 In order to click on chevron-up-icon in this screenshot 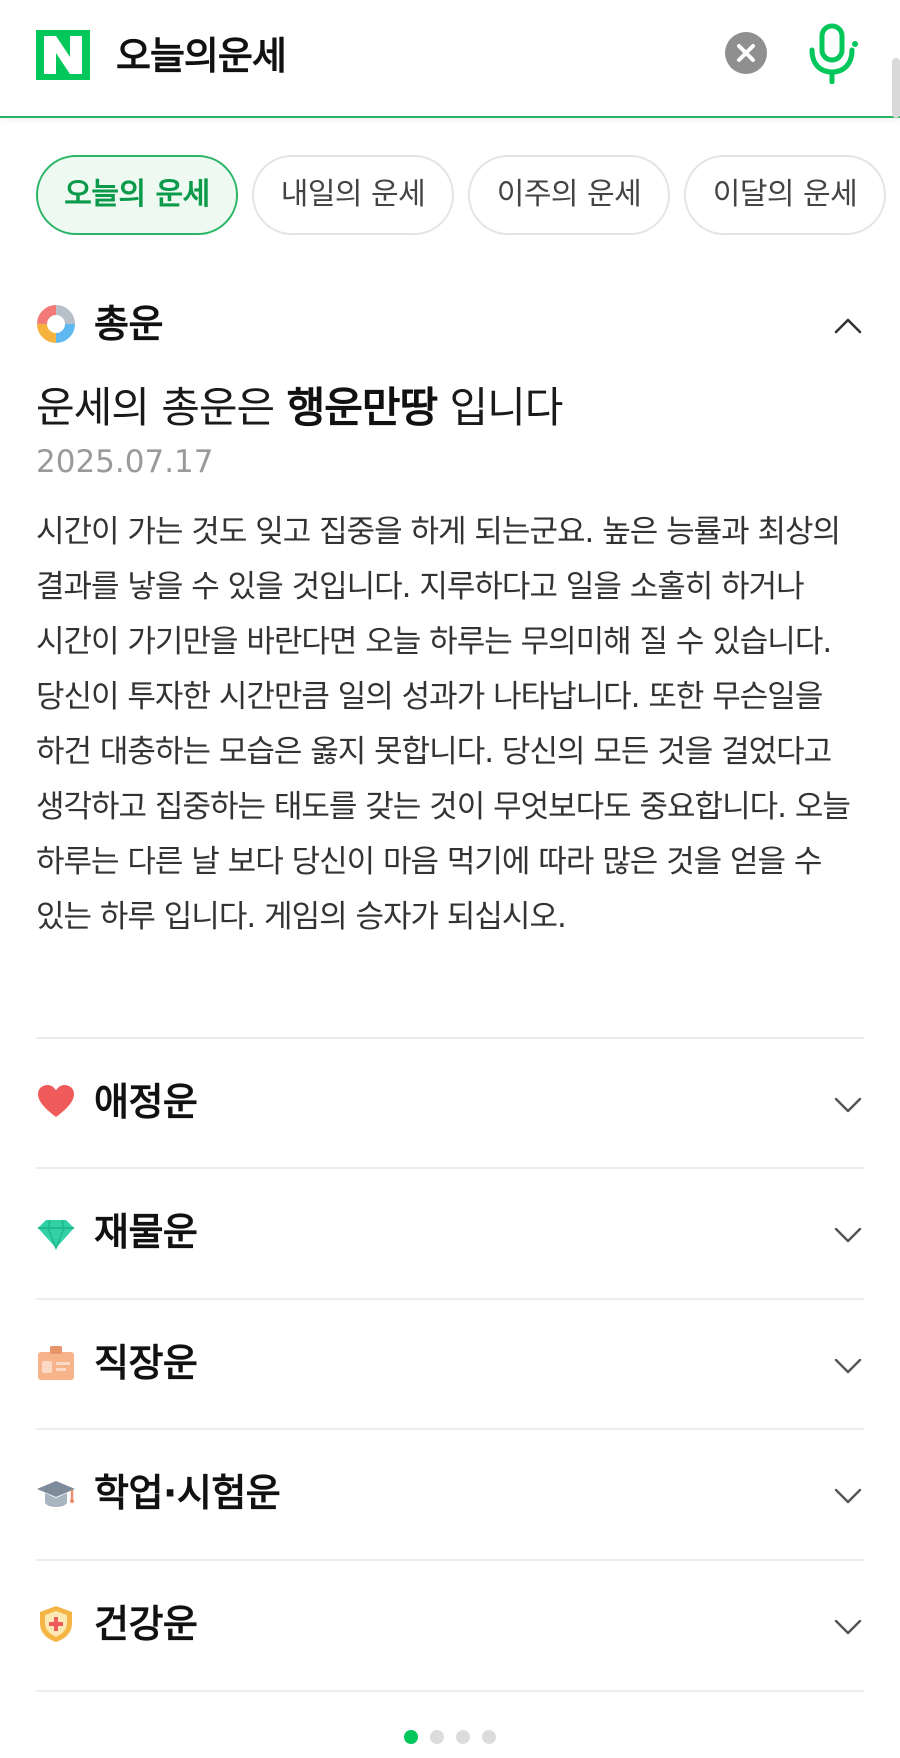, I will do `click(848, 326)`.